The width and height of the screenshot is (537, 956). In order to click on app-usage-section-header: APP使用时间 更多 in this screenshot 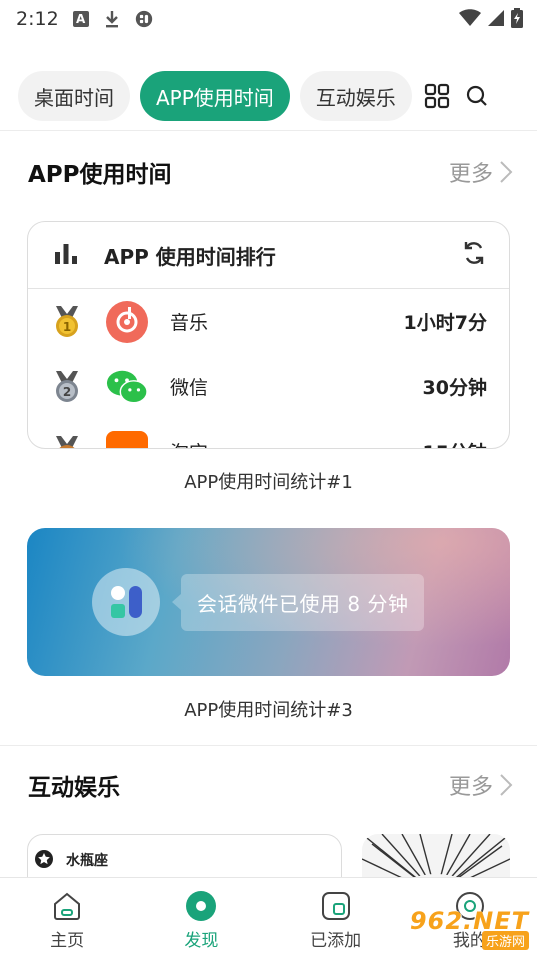, I will do `click(270, 172)`.